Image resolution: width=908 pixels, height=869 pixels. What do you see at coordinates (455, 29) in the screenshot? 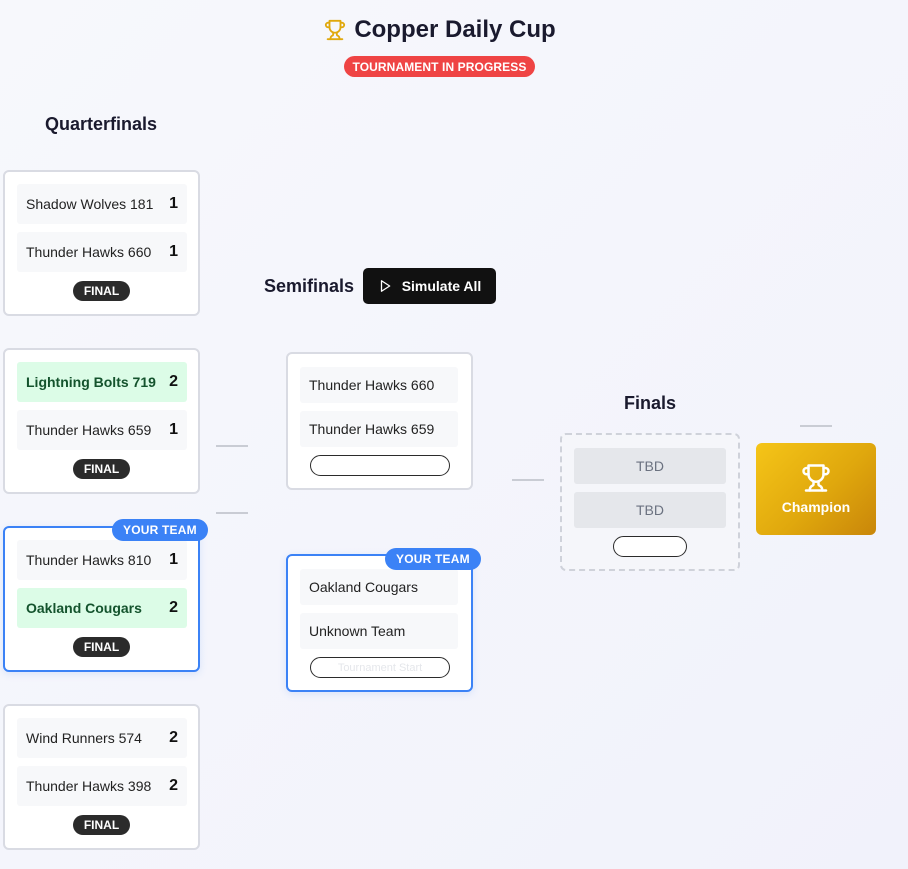
I see `title-text: Copper Daily Cup` at bounding box center [455, 29].